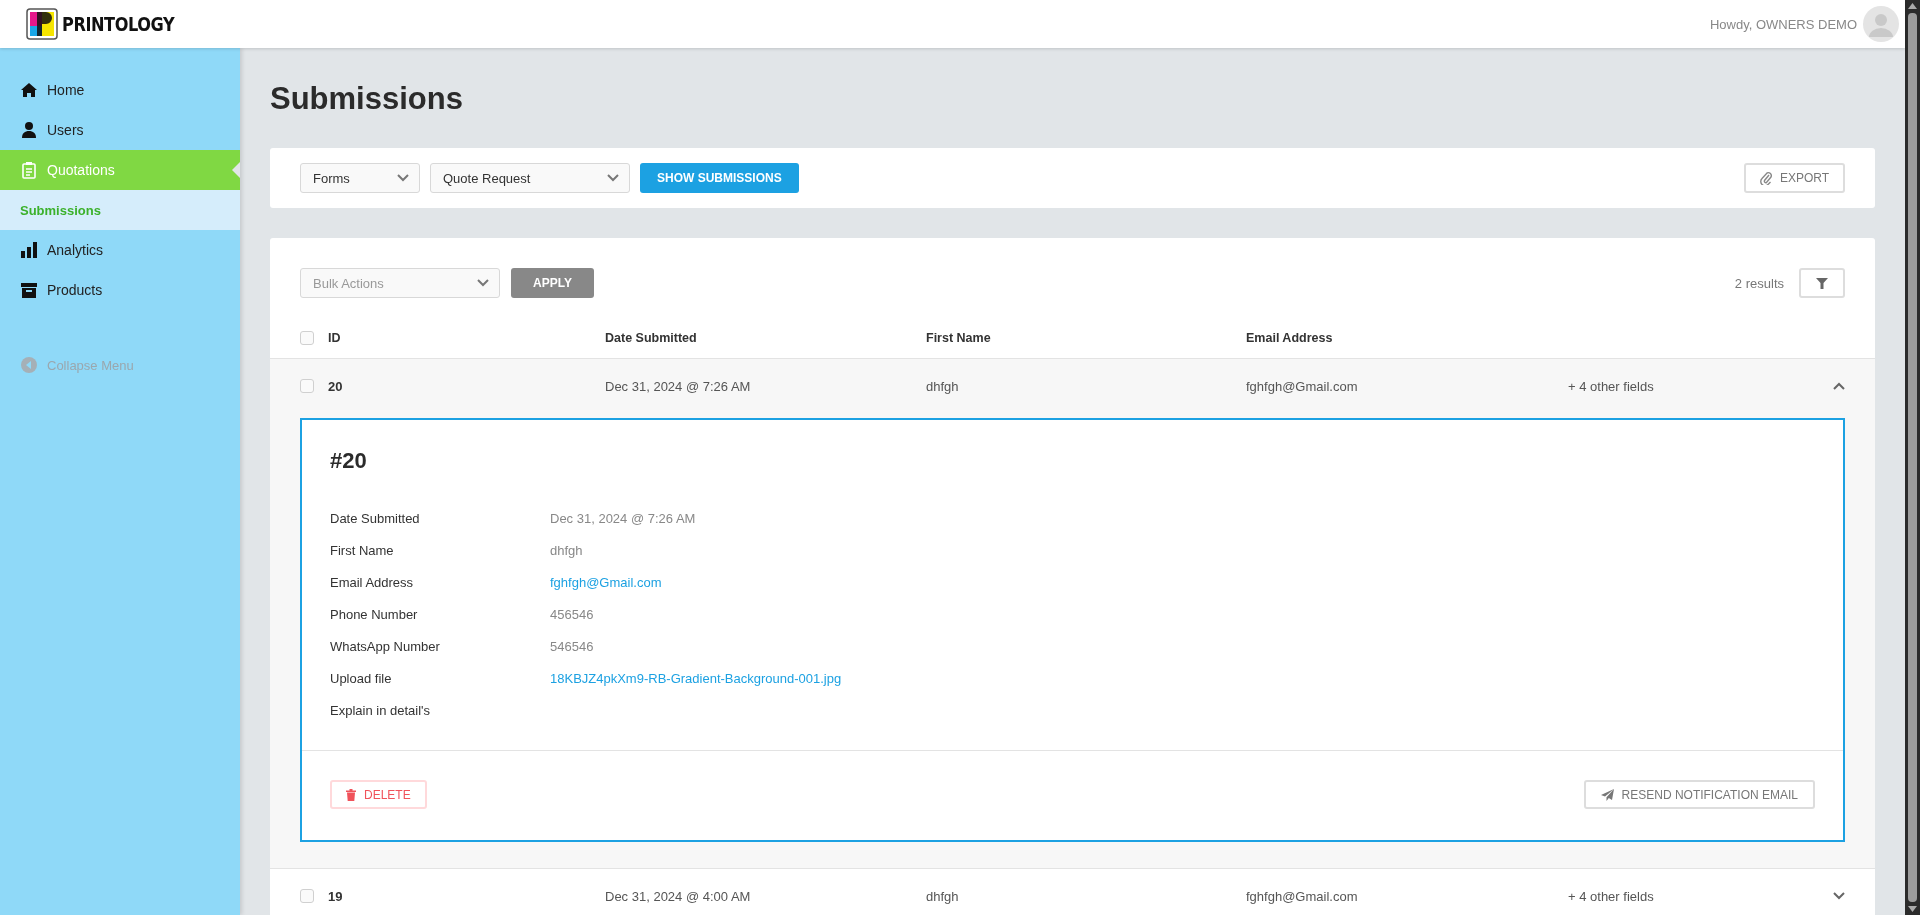 Image resolution: width=1920 pixels, height=915 pixels. Describe the element at coordinates (375, 518) in the screenshot. I see `field-label: Date Submitted` at that location.